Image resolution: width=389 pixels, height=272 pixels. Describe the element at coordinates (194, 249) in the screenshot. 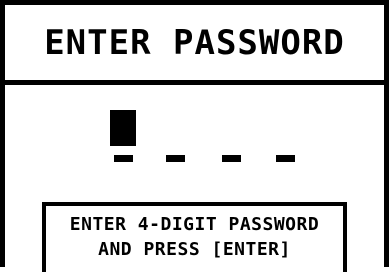

I see `hint-line-2: AND PRESS [ENTER]` at that location.